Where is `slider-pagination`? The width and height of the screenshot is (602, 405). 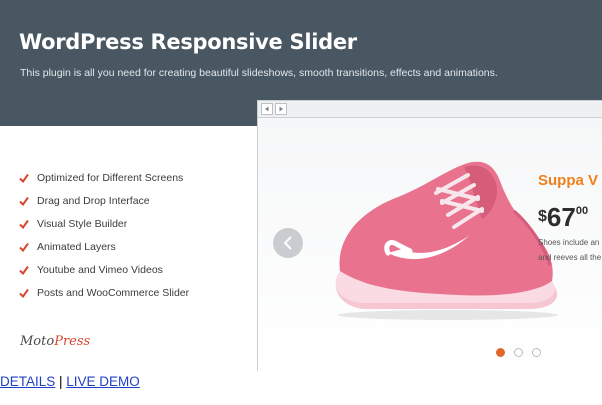 slider-pagination is located at coordinates (518, 352).